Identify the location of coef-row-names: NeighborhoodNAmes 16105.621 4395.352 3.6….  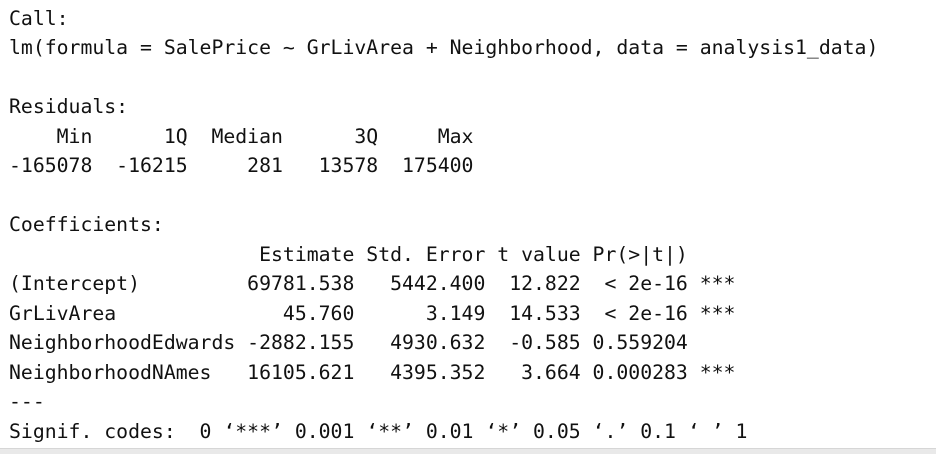
(372, 372).